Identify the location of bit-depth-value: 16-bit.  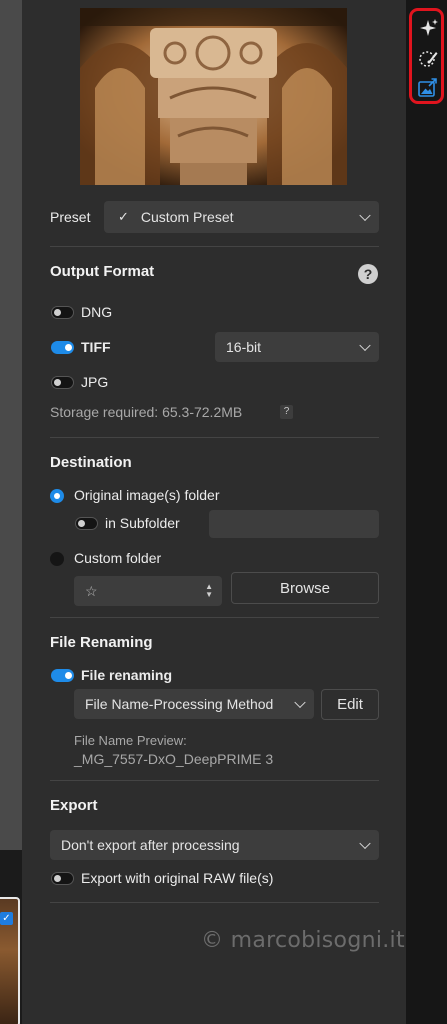
(244, 347).